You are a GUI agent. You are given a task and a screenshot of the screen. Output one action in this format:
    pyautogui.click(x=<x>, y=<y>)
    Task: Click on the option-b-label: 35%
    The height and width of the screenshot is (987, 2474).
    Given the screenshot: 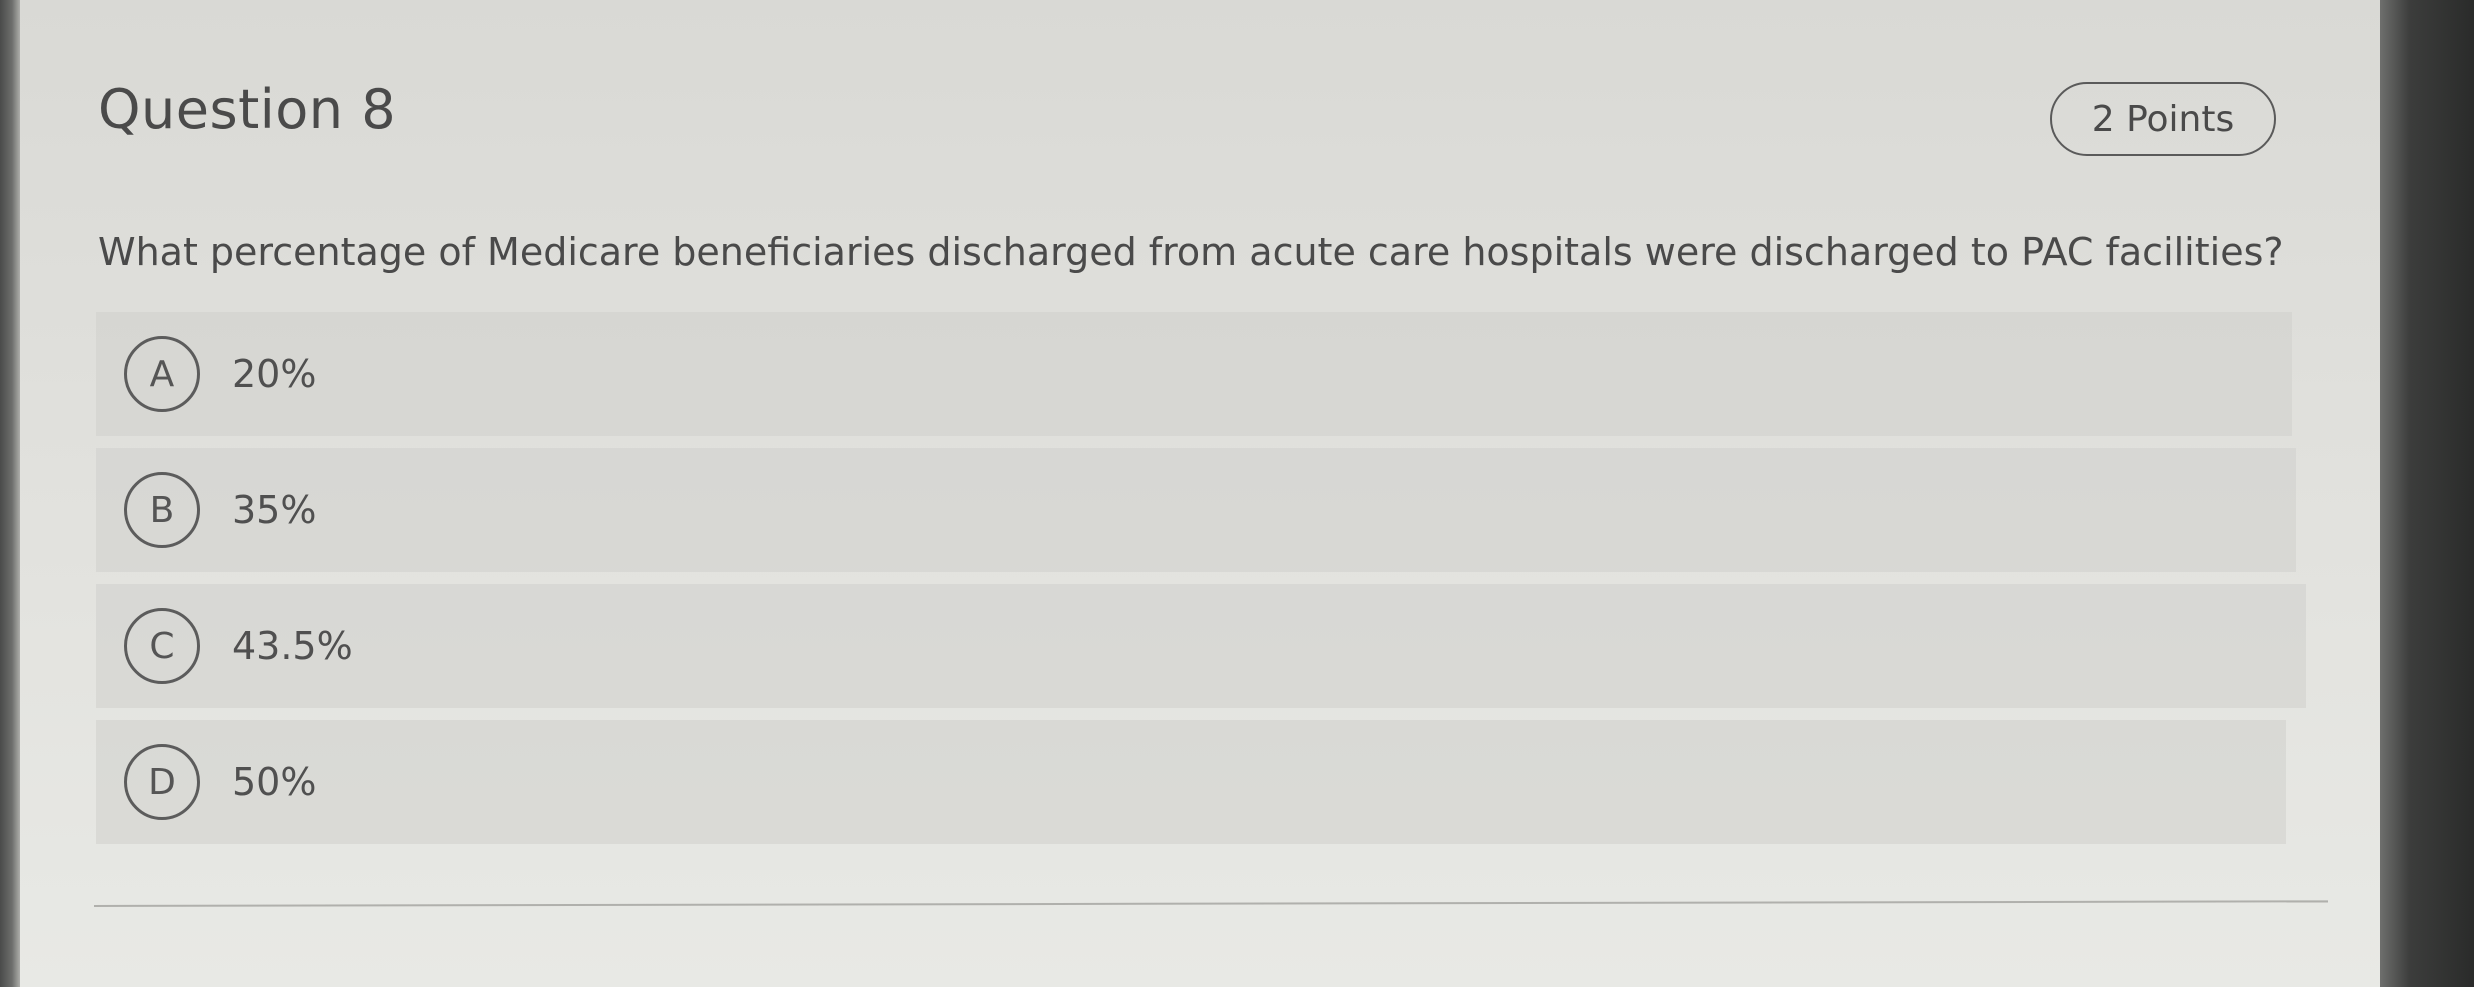 What is the action you would take?
    pyautogui.click(x=274, y=510)
    